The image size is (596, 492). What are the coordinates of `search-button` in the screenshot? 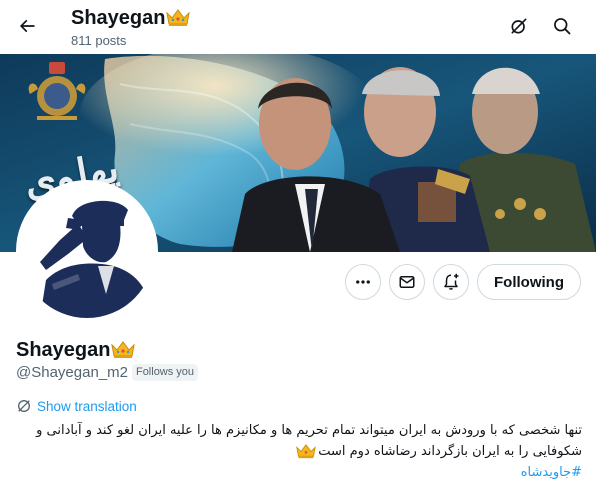 It's located at (562, 26).